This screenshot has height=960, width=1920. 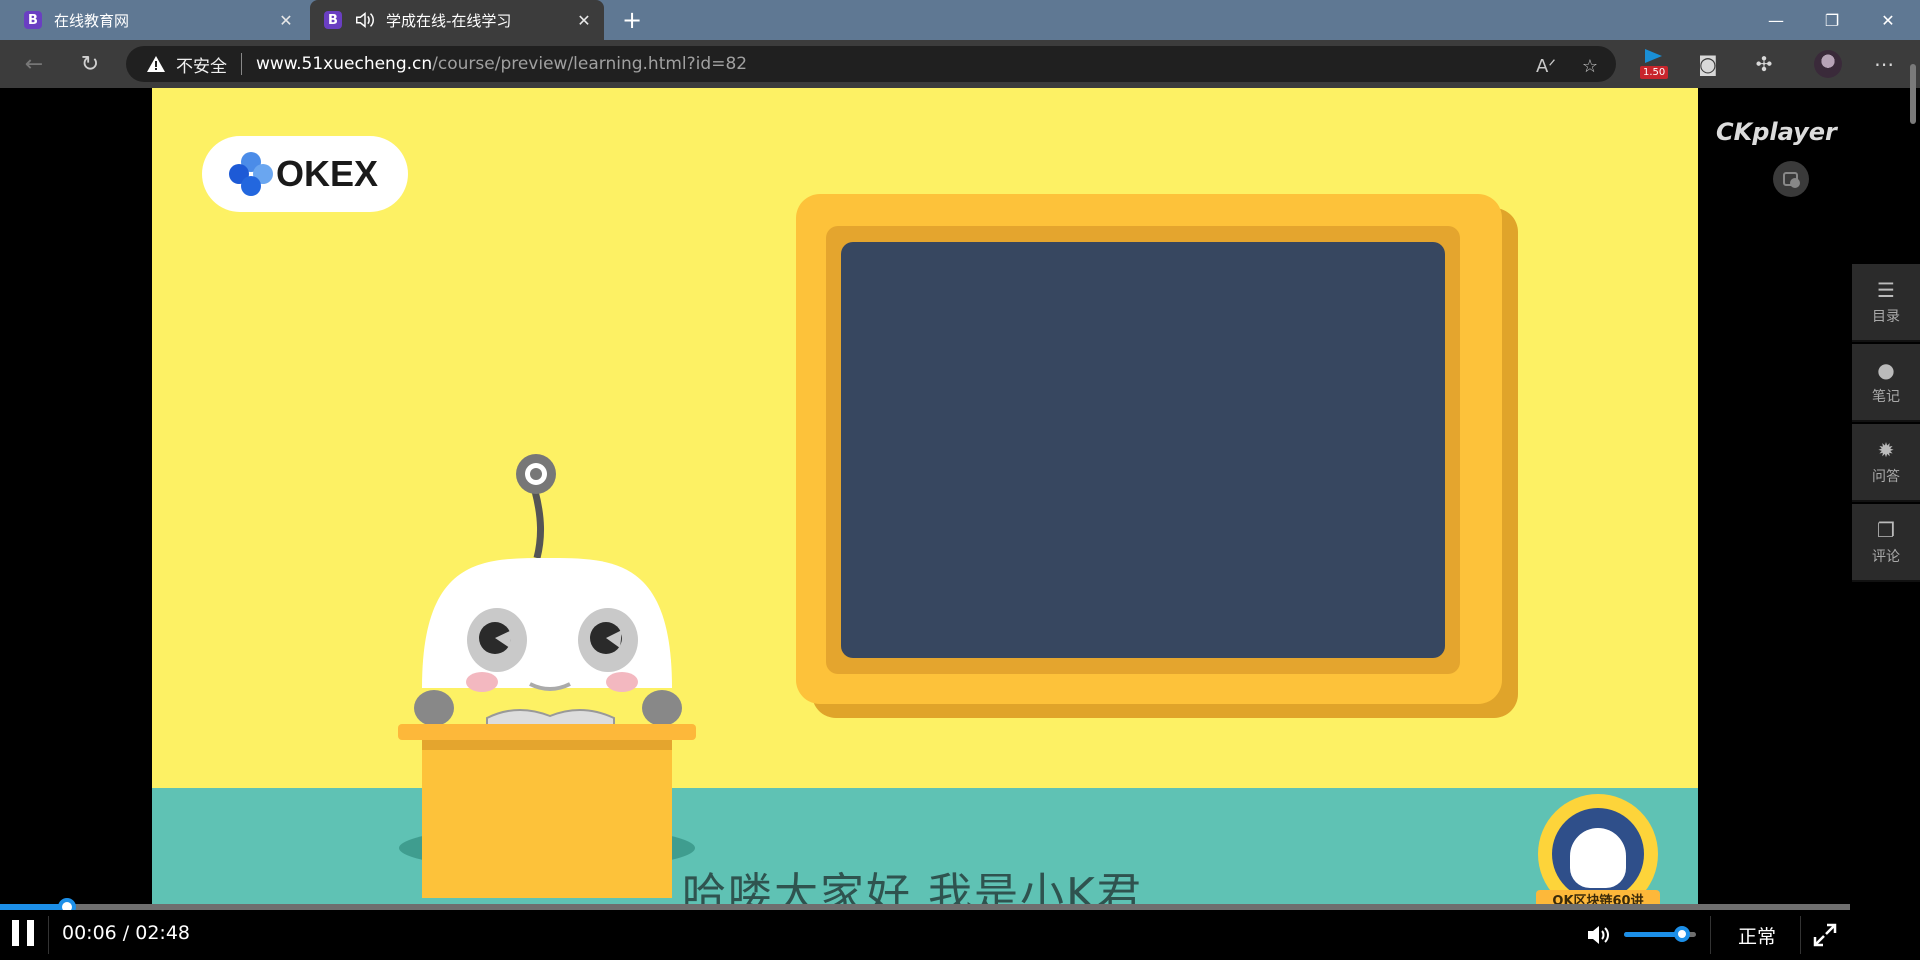 I want to click on okex-logo: OKEX, so click(x=305, y=174).